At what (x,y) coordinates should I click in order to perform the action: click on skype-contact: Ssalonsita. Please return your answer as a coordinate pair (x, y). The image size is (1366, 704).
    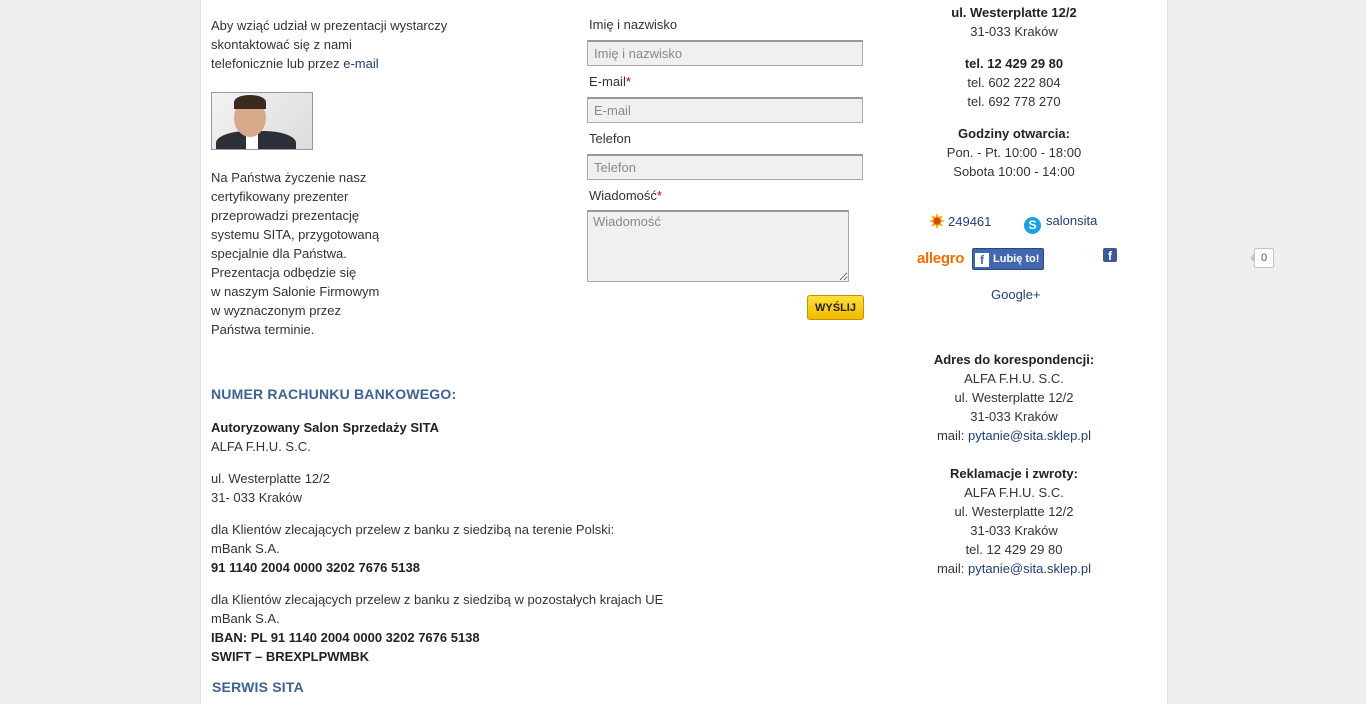
    Looking at the image, I should click on (1060, 223).